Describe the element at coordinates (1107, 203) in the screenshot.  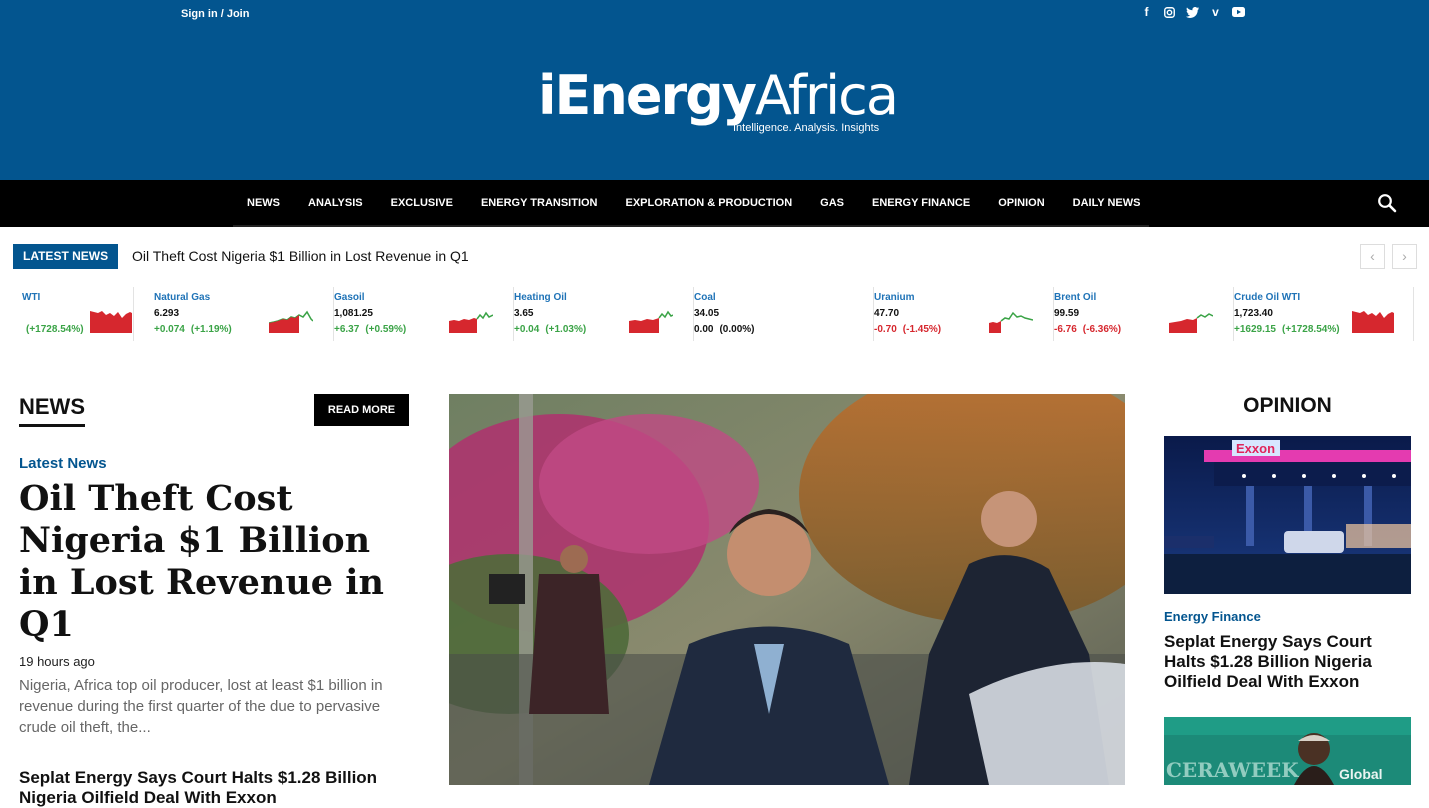
I see `nav-item-daily-news: DAILY NEWS` at that location.